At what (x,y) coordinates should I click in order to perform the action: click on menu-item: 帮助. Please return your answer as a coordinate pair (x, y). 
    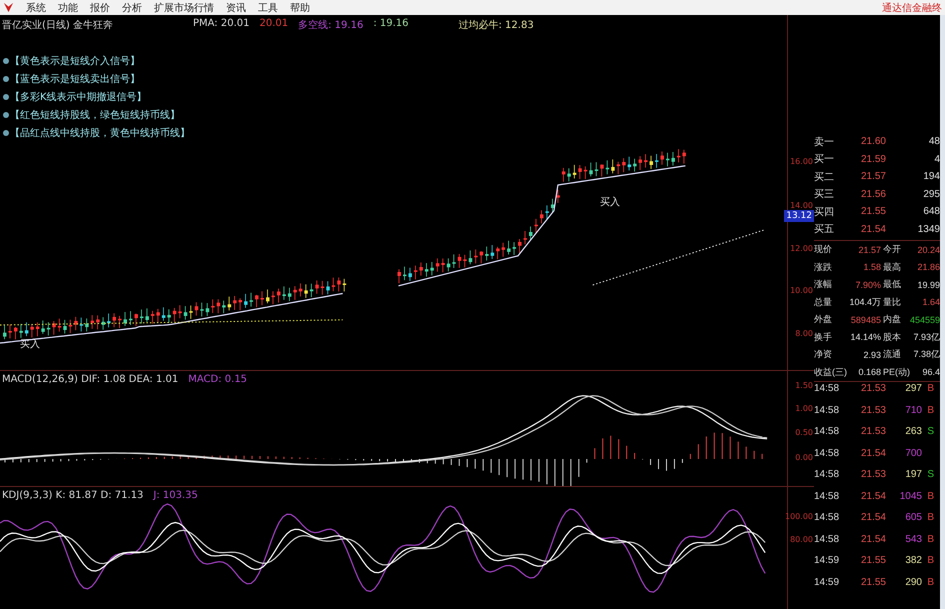
    Looking at the image, I should click on (300, 7).